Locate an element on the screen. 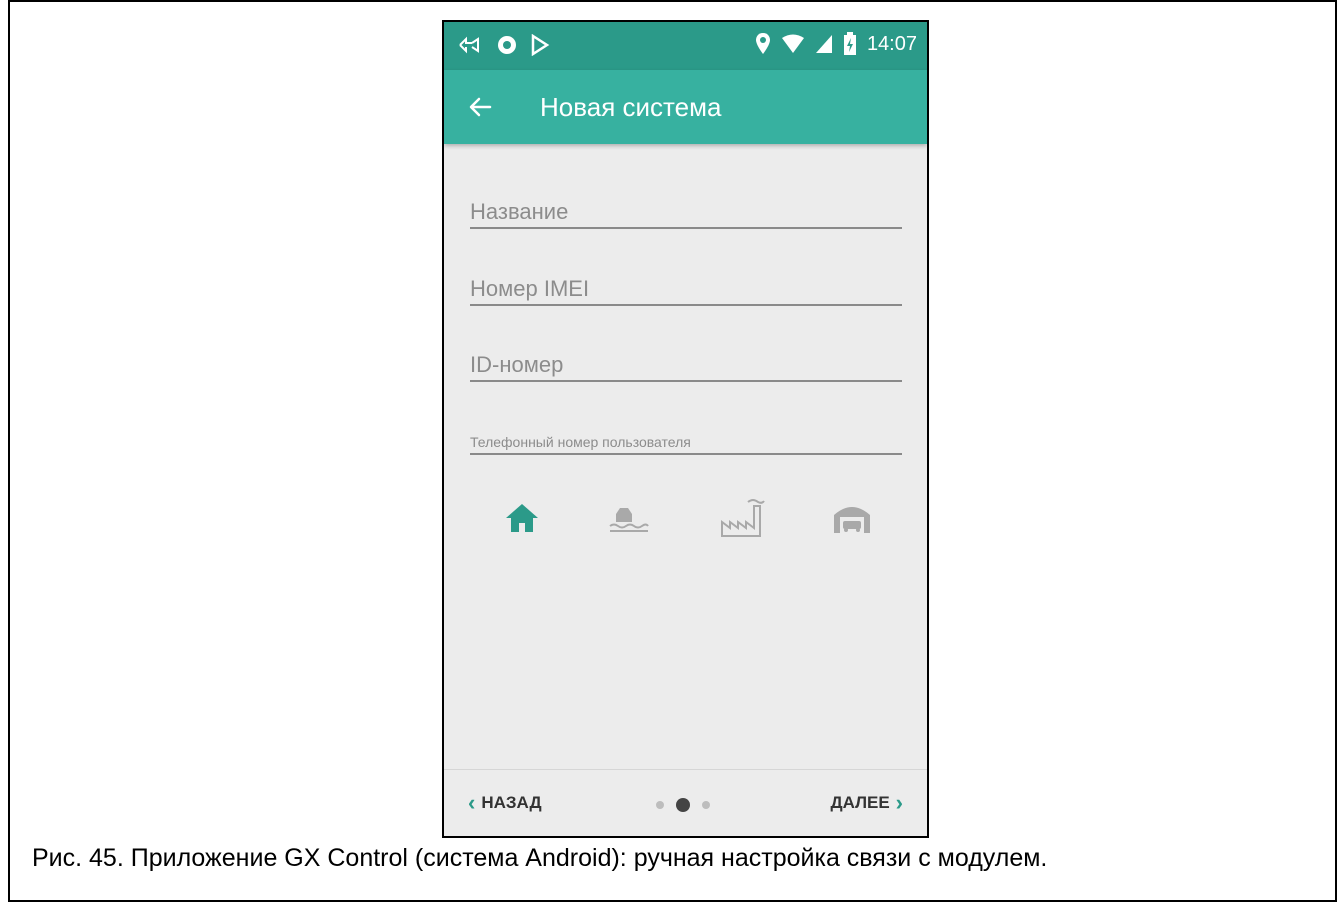 The width and height of the screenshot is (1339, 904). next-button-label: ДАЛЕЕ is located at coordinates (860, 802).